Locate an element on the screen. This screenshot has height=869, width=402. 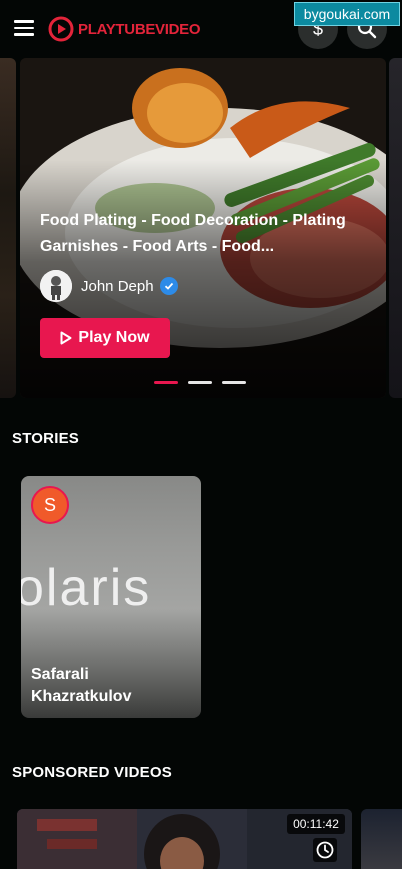
sponsored-heading: SPONSORED VIDEOS is located at coordinates (92, 772).